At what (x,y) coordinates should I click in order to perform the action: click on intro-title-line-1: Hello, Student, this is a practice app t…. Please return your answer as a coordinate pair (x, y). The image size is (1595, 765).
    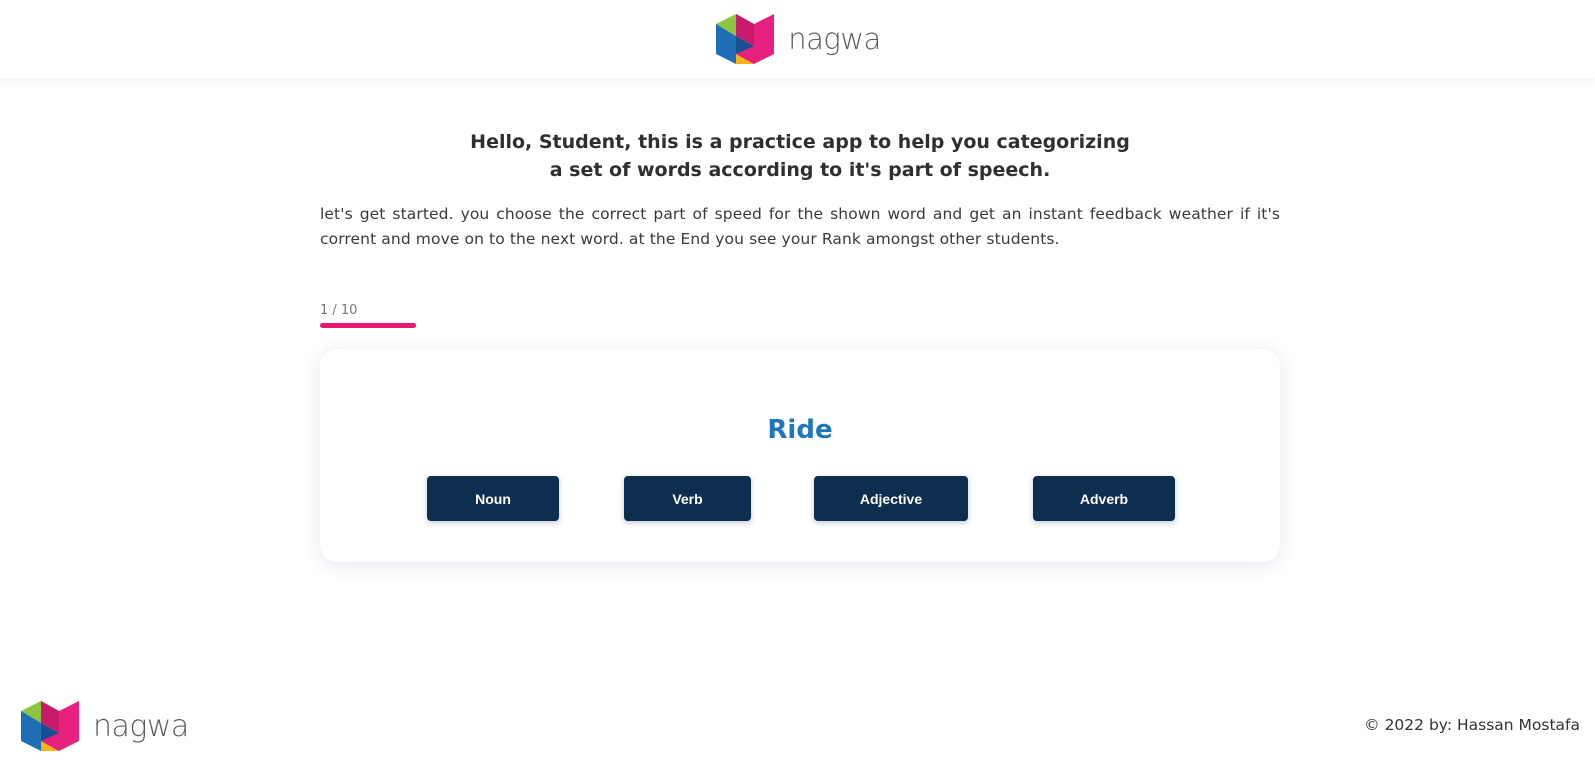
    Looking at the image, I should click on (800, 142).